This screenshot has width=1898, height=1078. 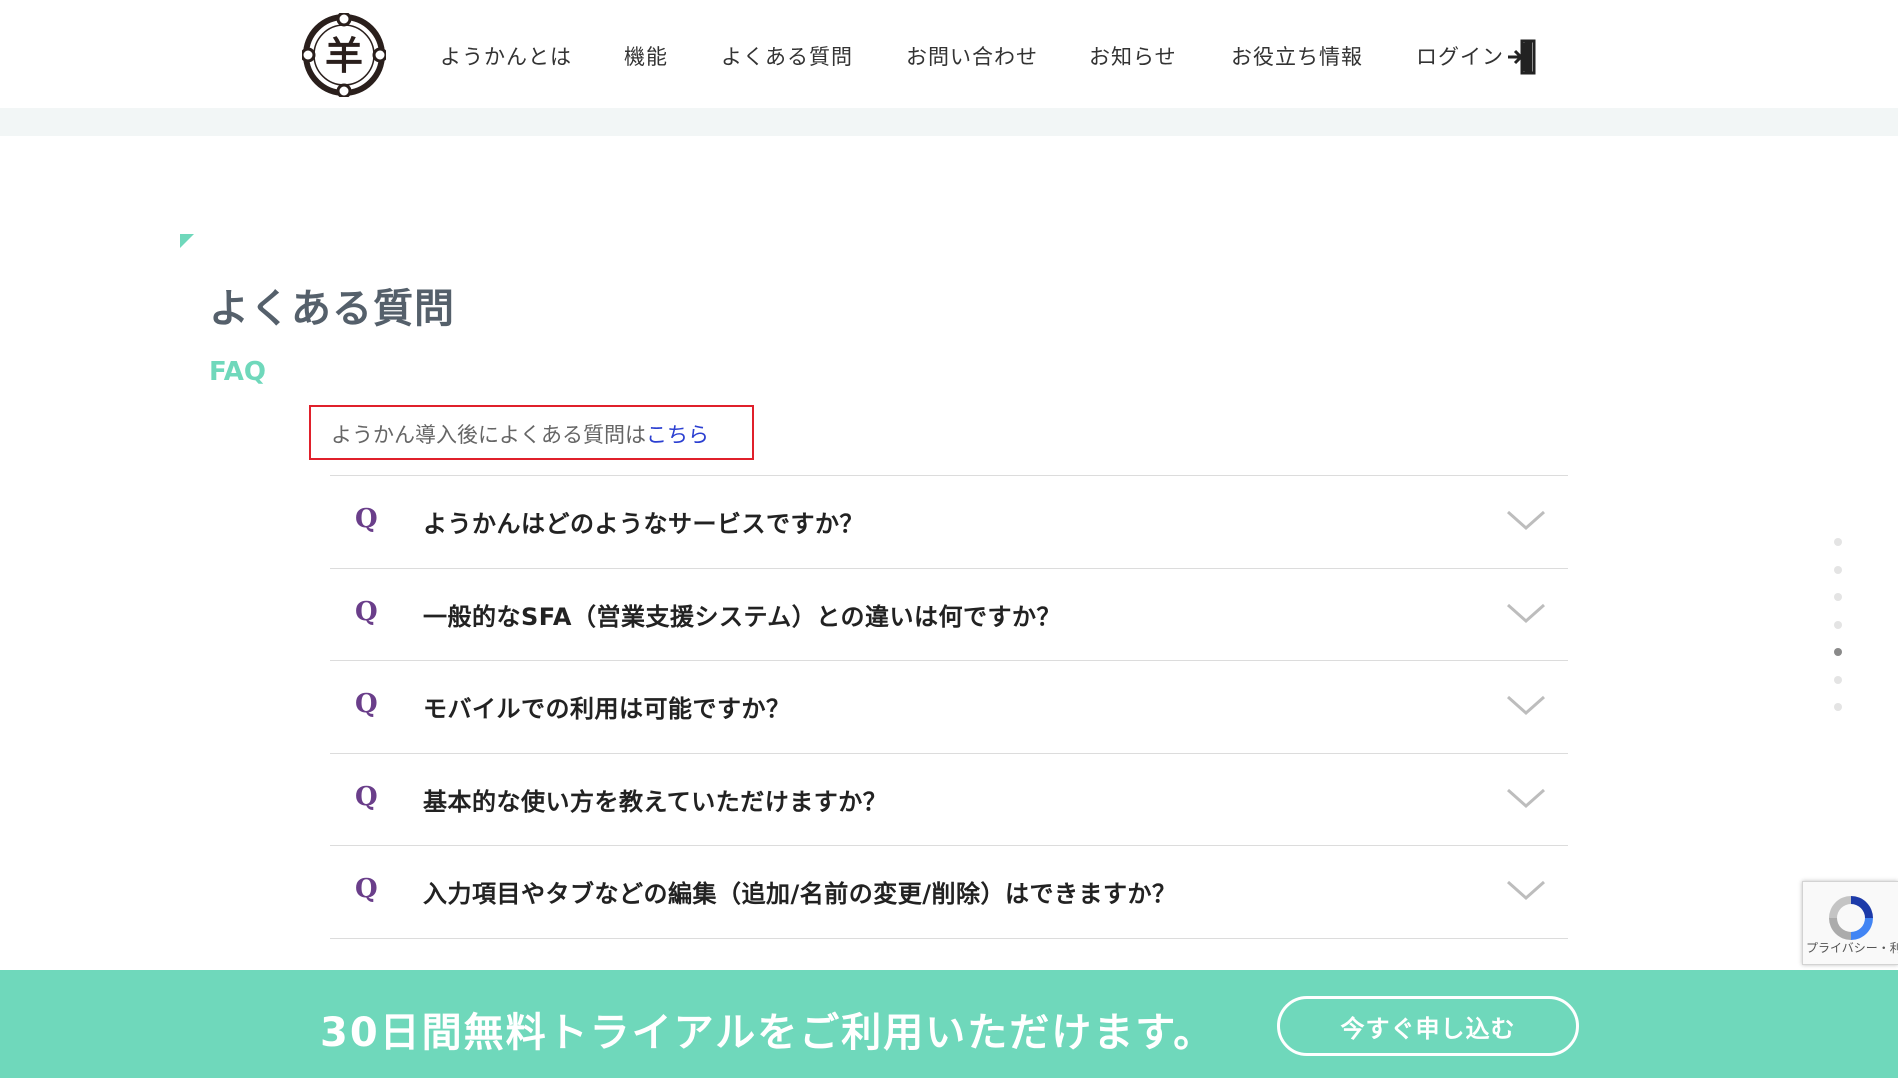 What do you see at coordinates (949, 522) in the screenshot?
I see `faq-item: Q ようかんはどのようなサービスですか？` at bounding box center [949, 522].